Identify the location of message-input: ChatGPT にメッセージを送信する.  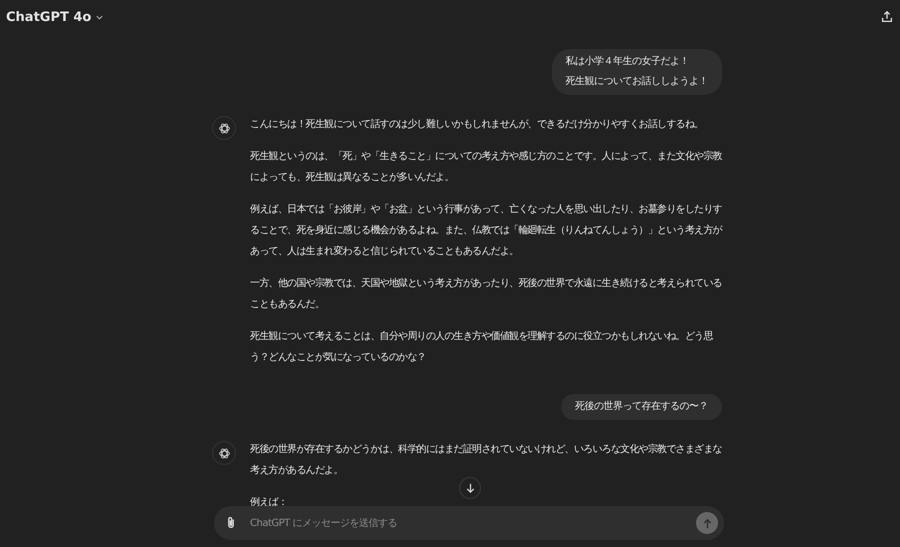
(467, 523).